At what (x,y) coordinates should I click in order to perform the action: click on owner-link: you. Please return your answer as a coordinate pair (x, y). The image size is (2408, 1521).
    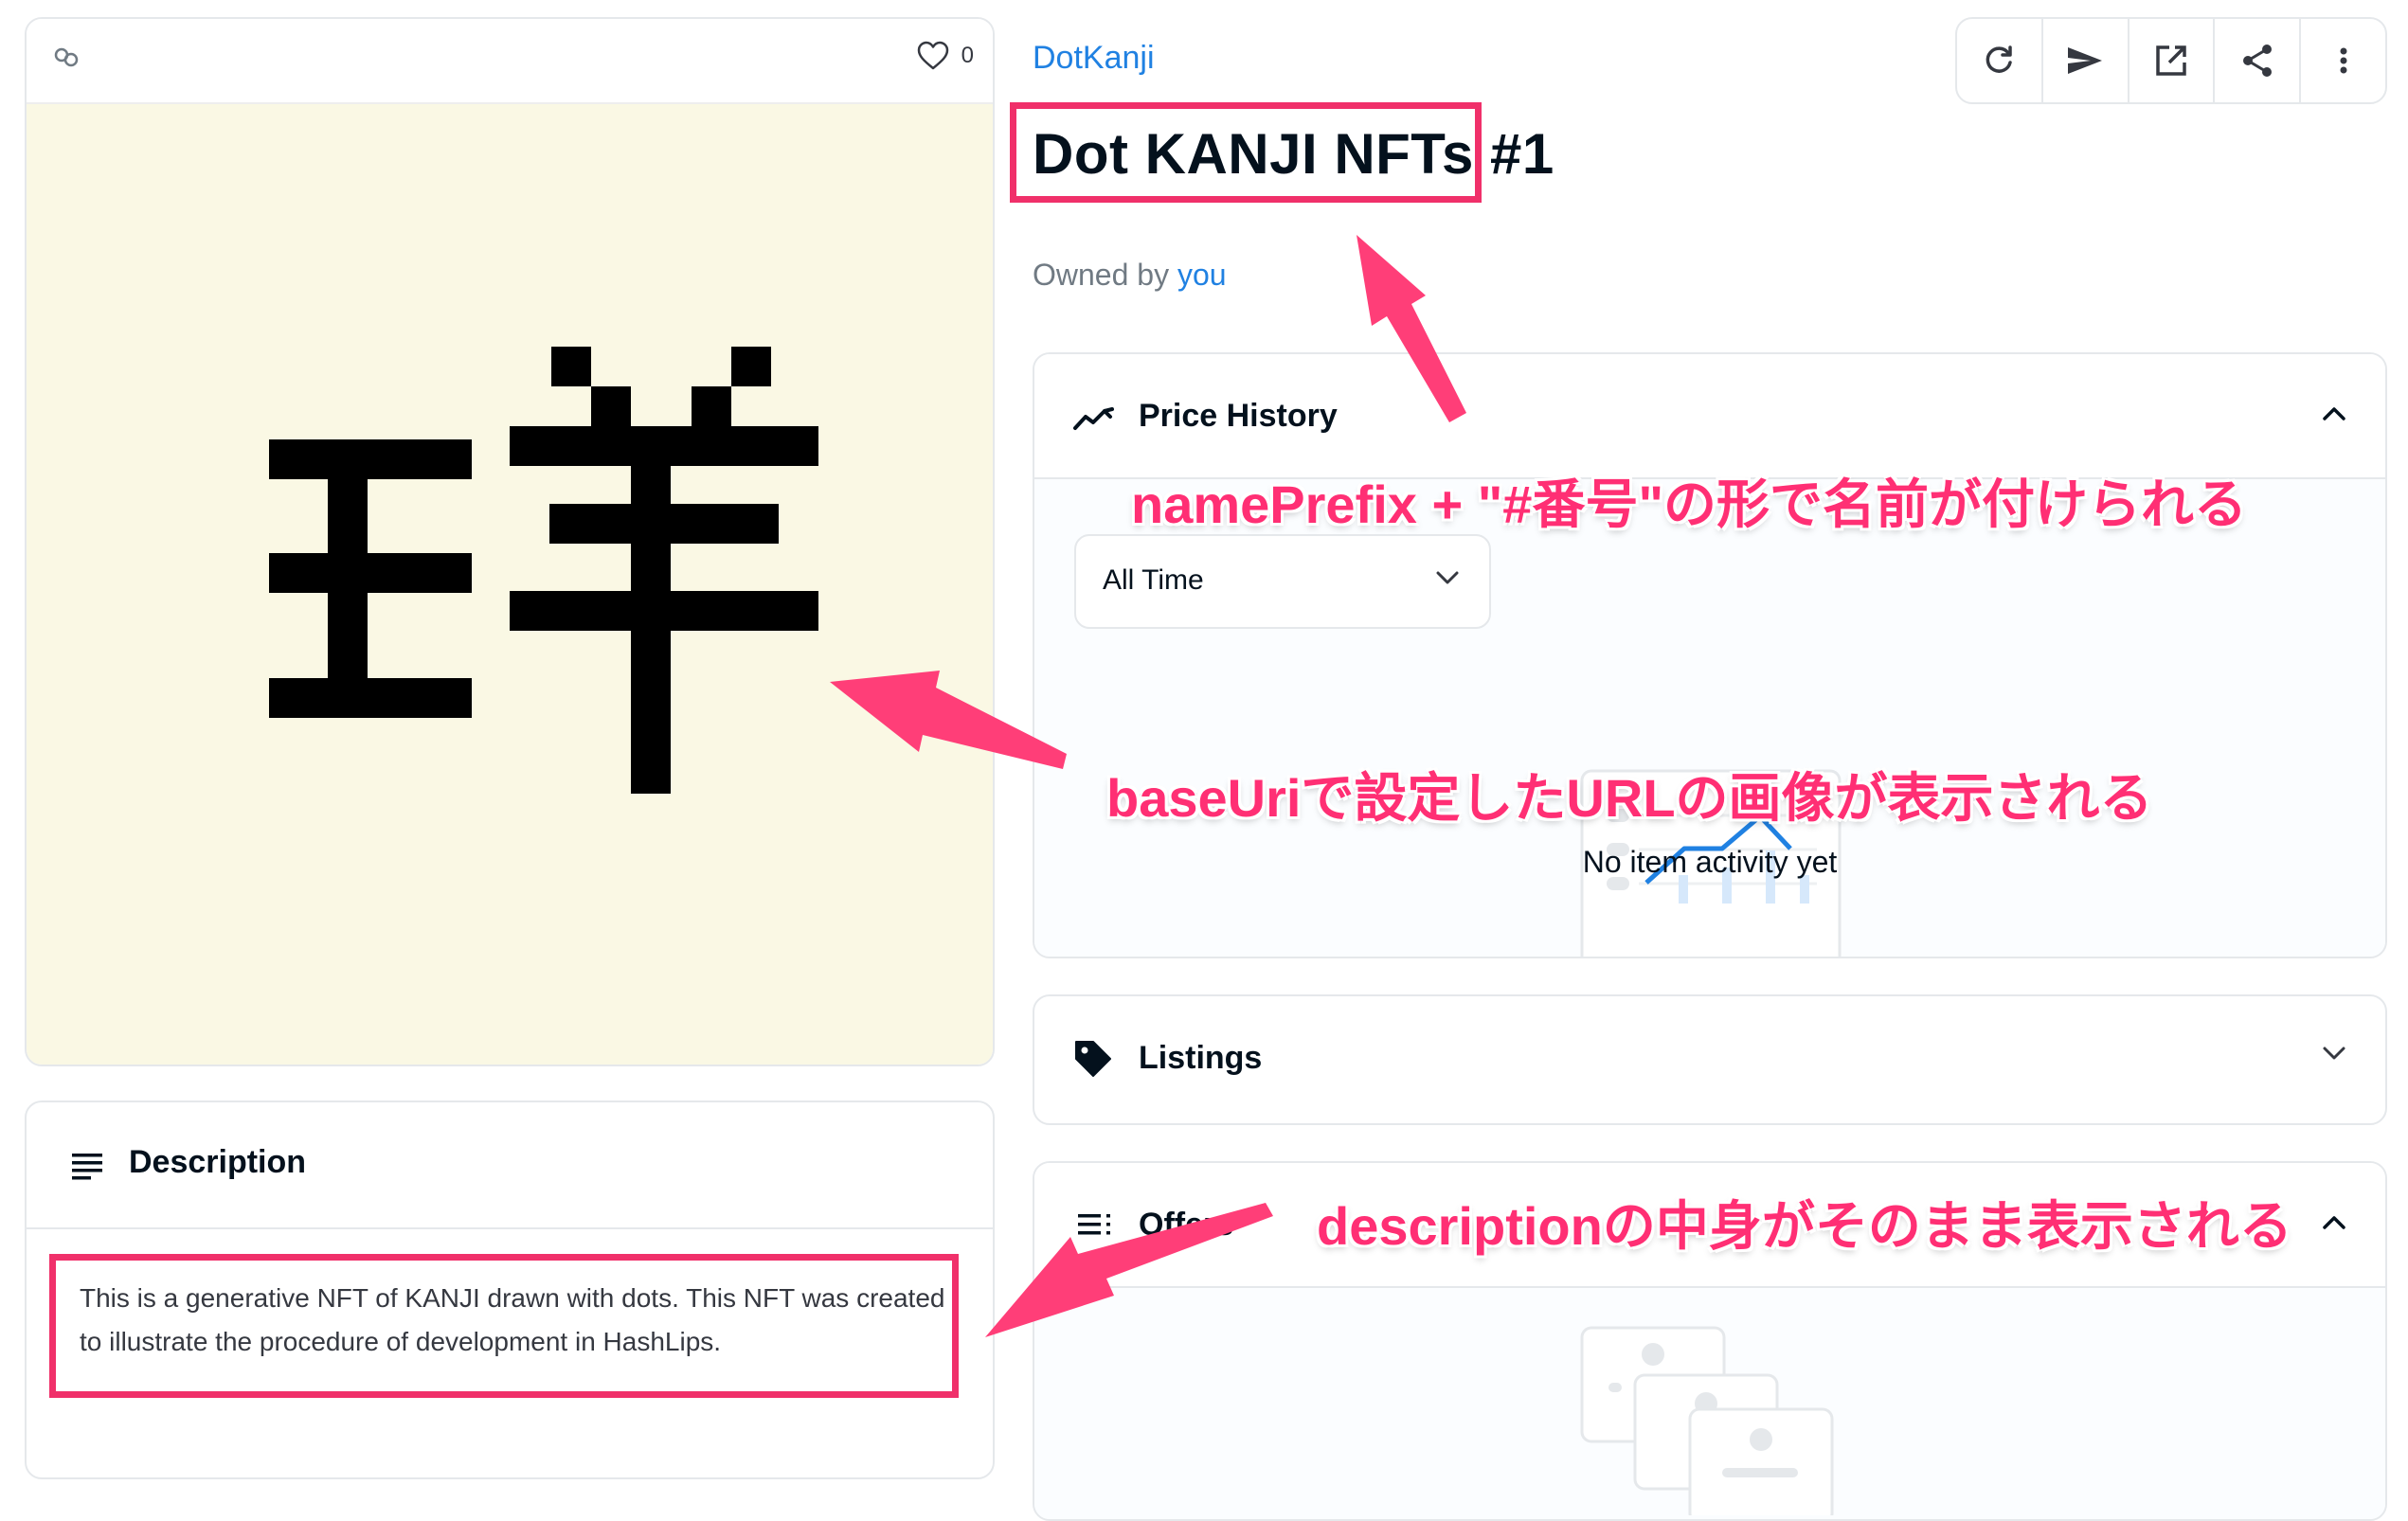
    Looking at the image, I should click on (1202, 275).